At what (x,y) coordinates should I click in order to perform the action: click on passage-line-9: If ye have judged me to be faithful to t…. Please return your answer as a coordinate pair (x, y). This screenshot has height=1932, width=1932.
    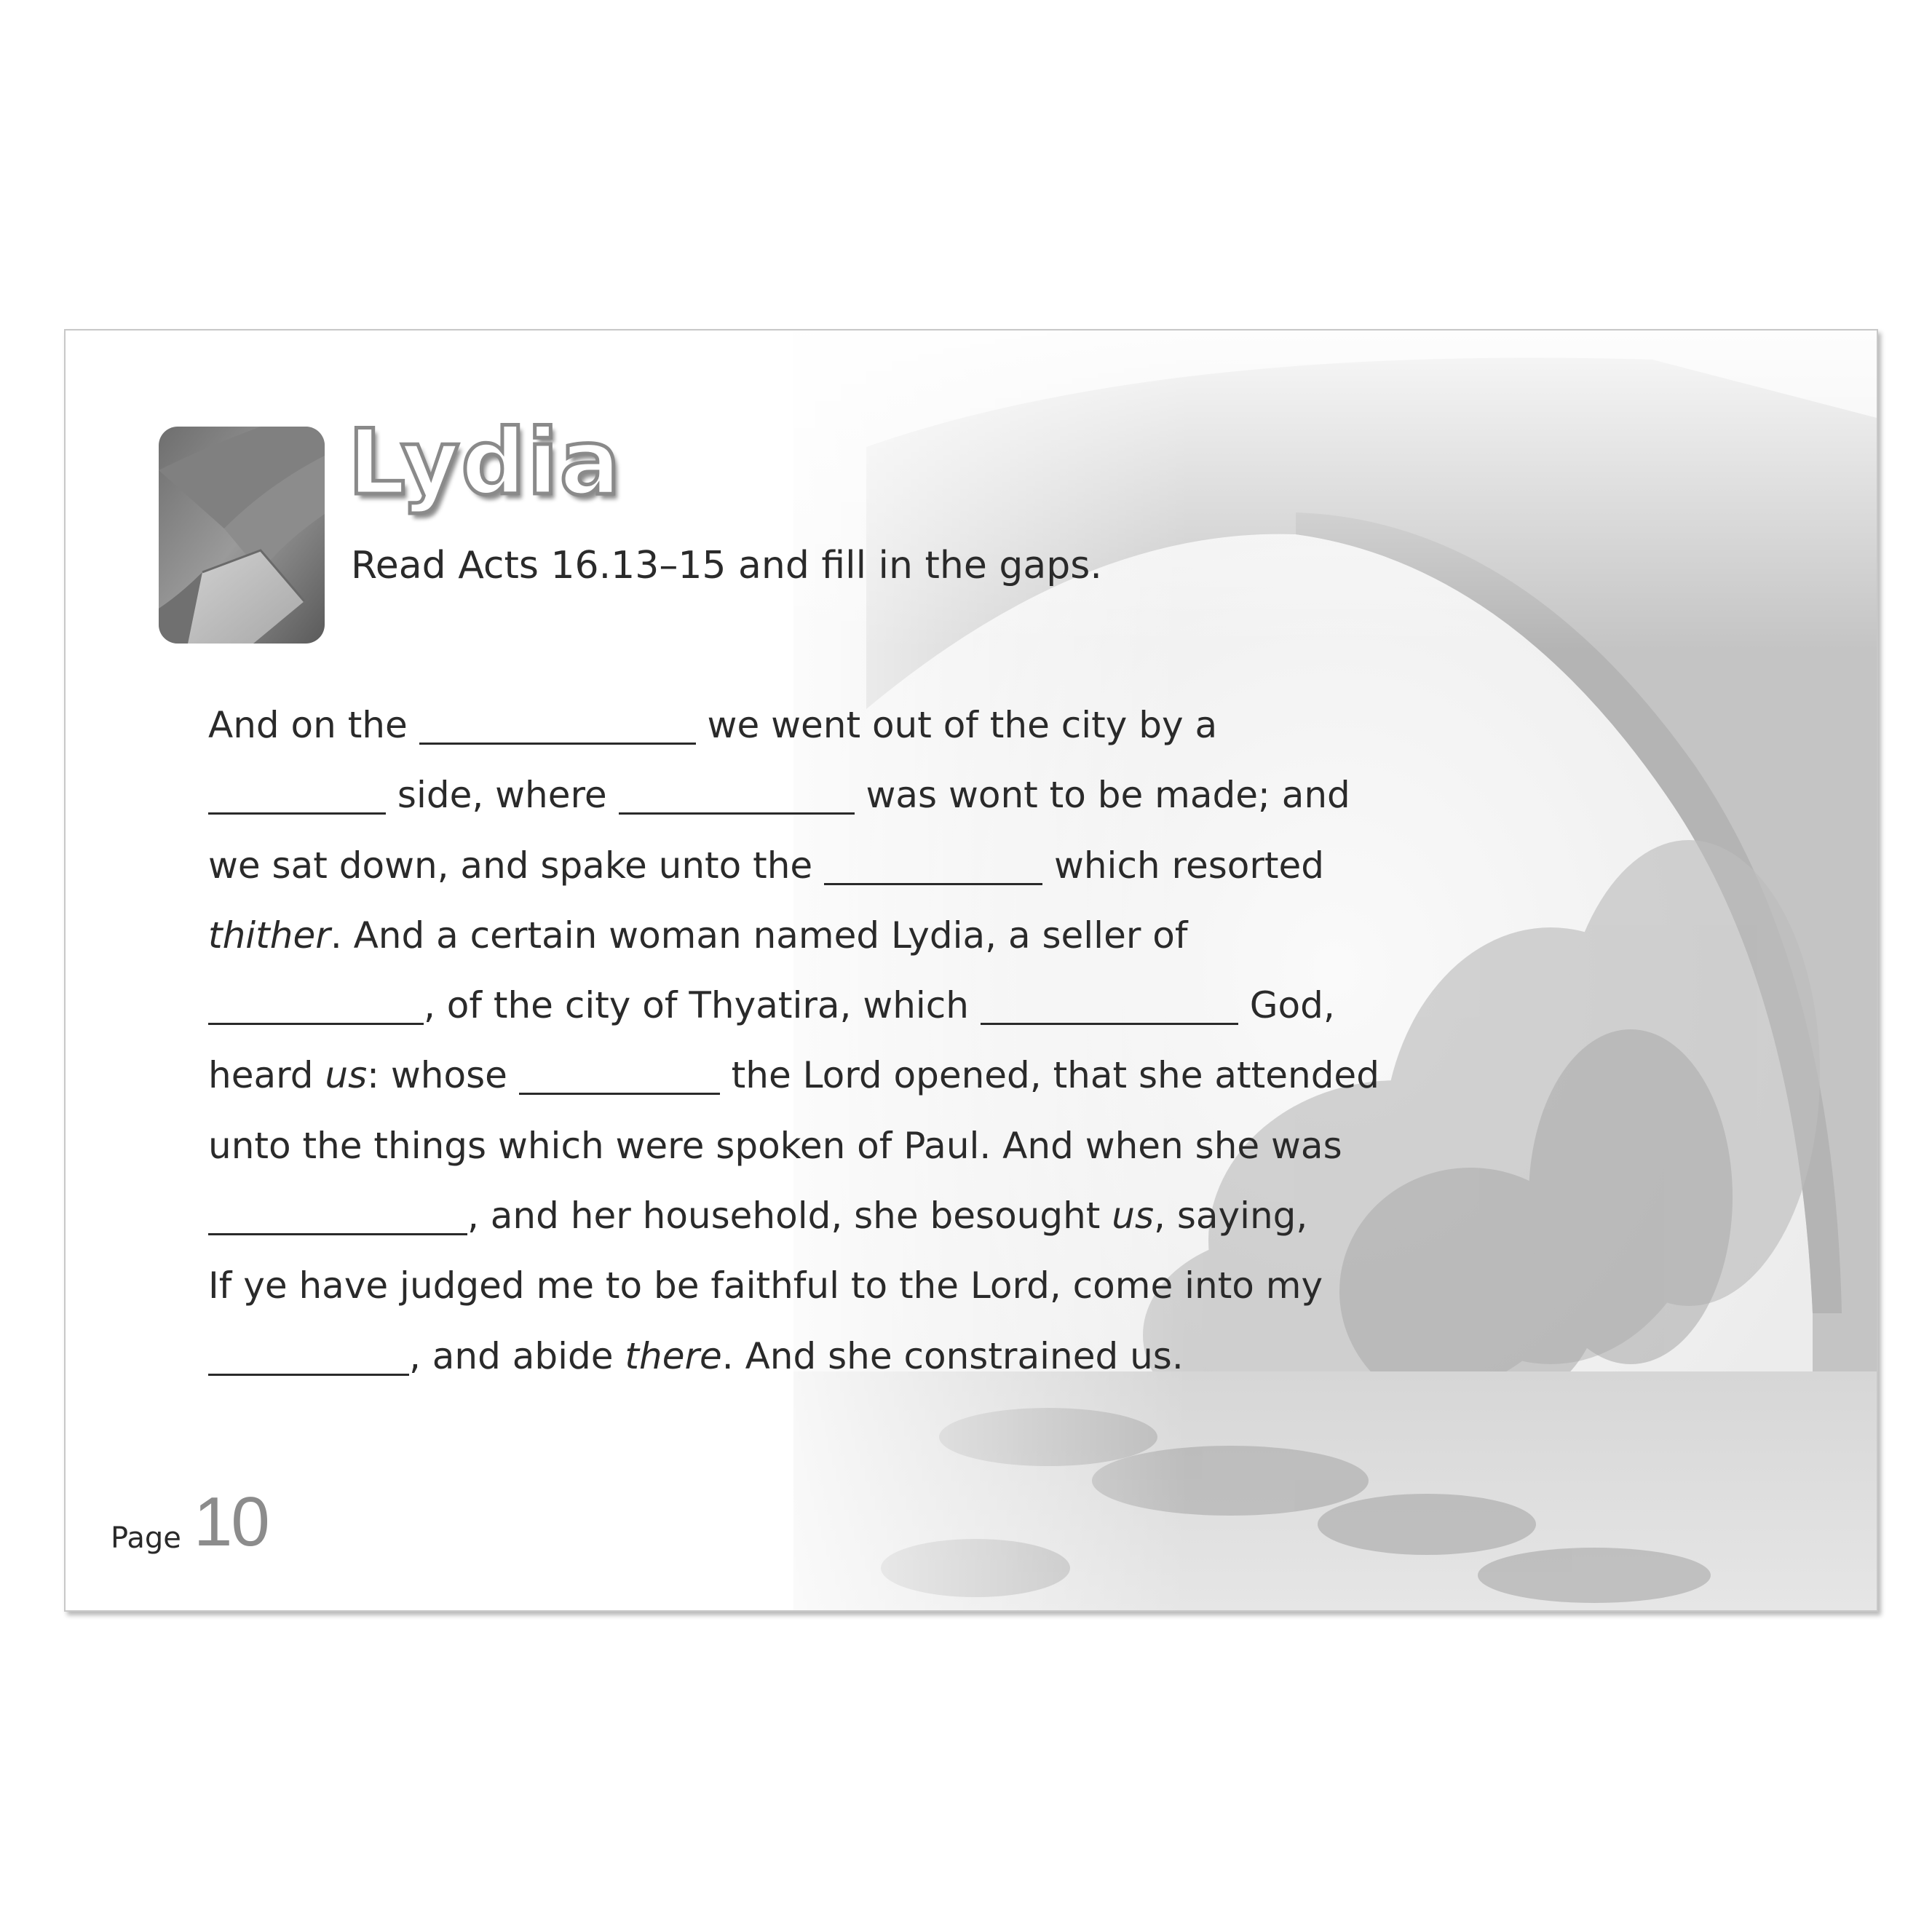
    Looking at the image, I should click on (805, 1286).